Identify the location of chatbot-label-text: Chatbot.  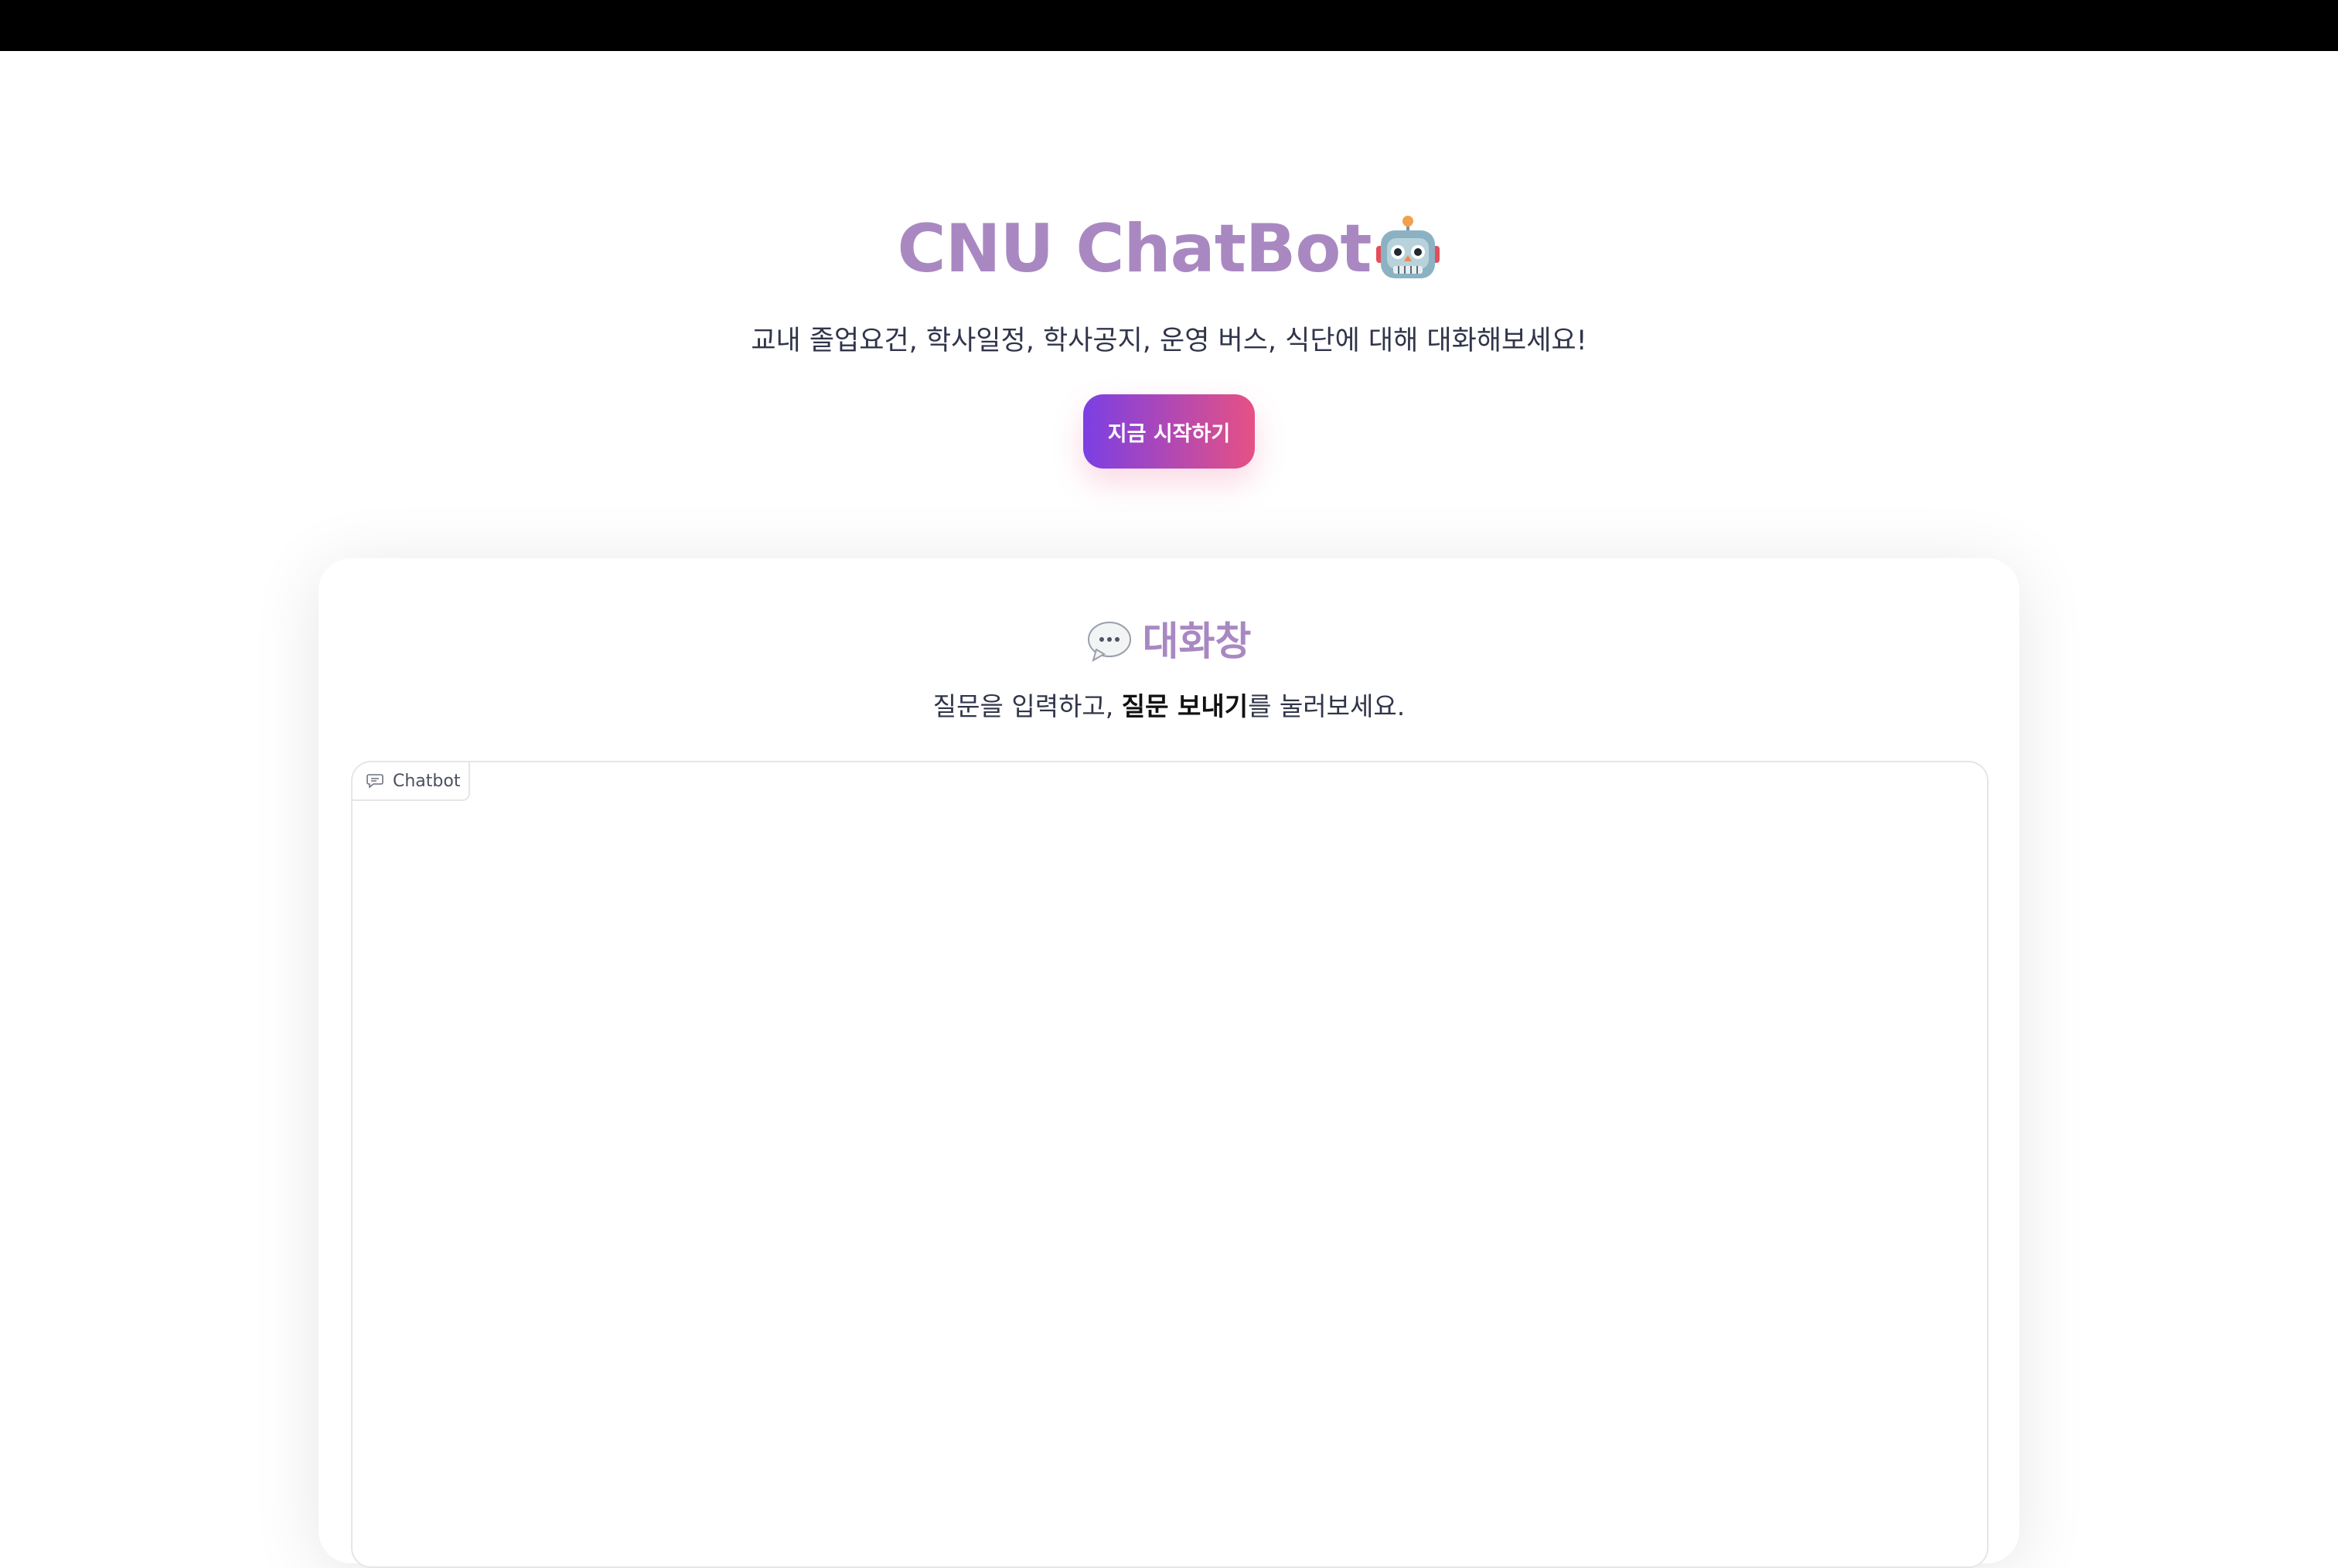
(427, 781).